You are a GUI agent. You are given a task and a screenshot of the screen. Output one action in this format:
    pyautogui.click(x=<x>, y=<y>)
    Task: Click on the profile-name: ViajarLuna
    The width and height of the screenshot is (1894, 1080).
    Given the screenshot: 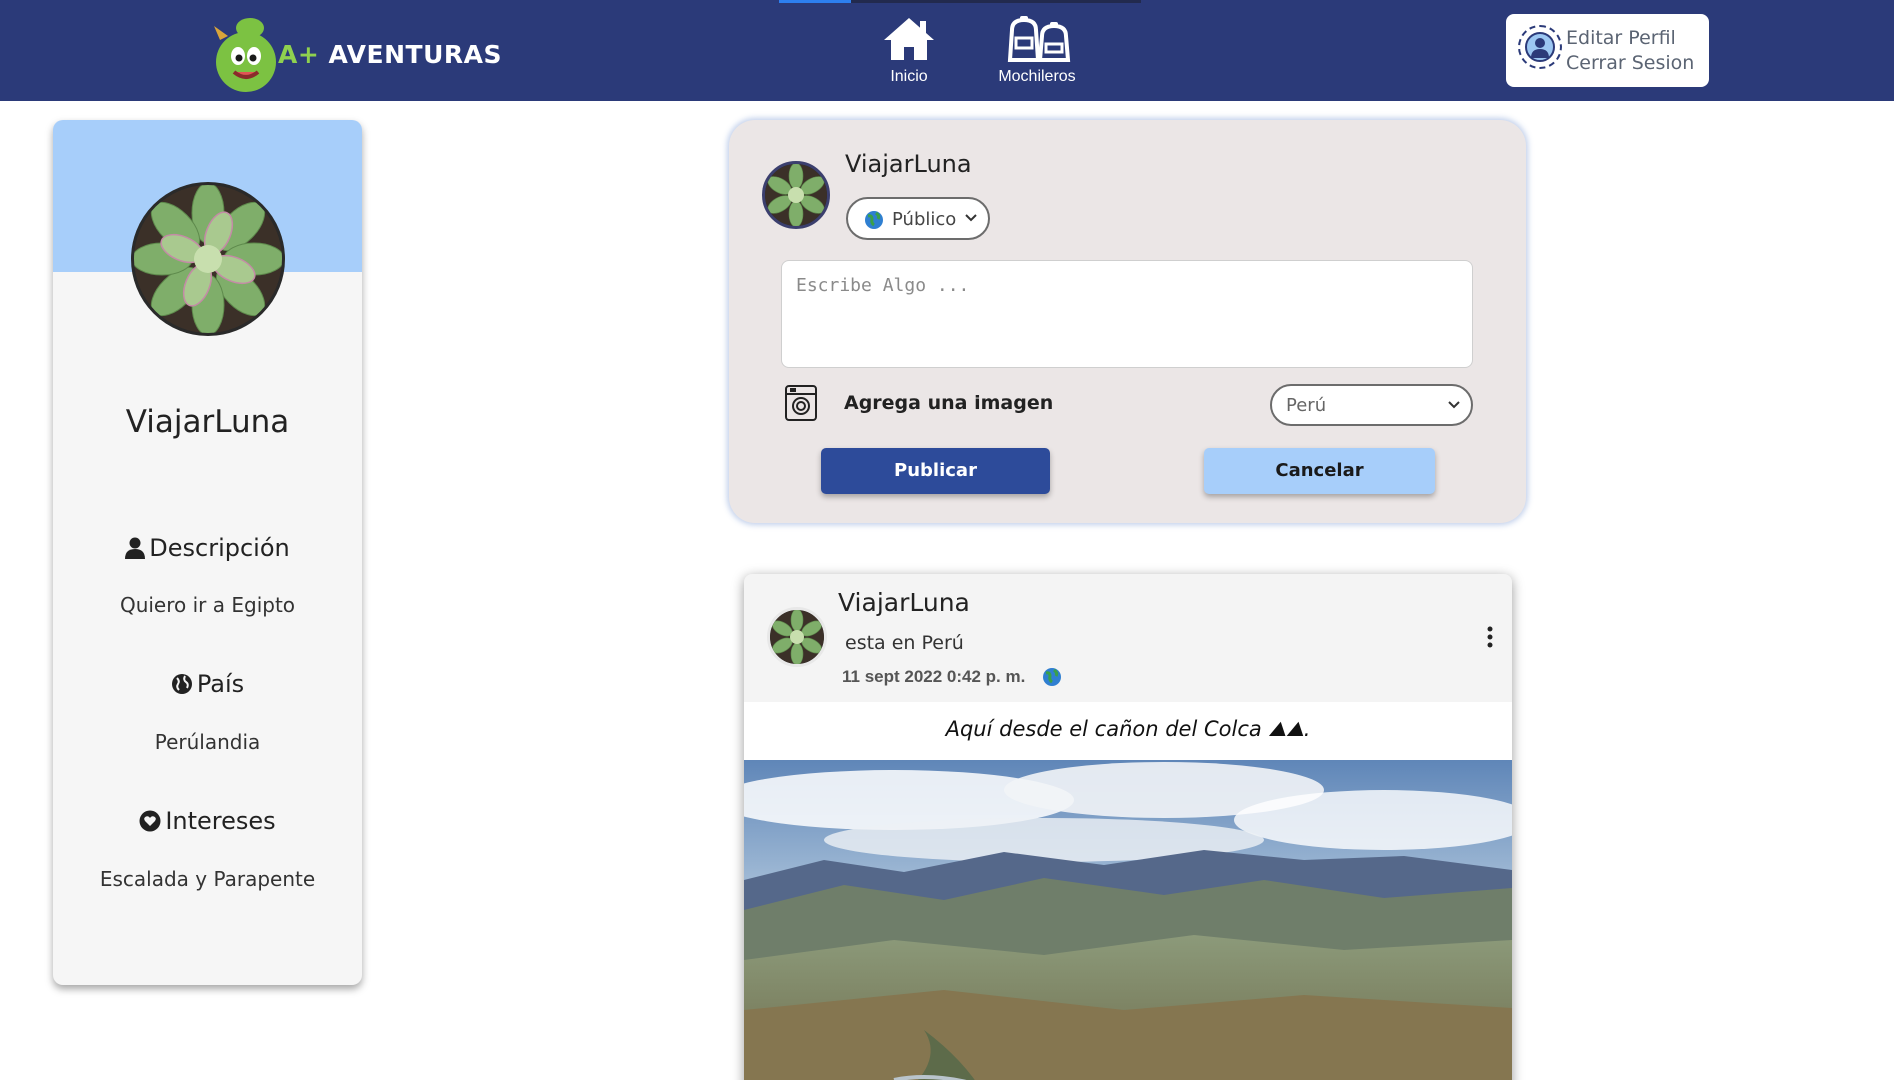 What is the action you would take?
    pyautogui.click(x=207, y=422)
    